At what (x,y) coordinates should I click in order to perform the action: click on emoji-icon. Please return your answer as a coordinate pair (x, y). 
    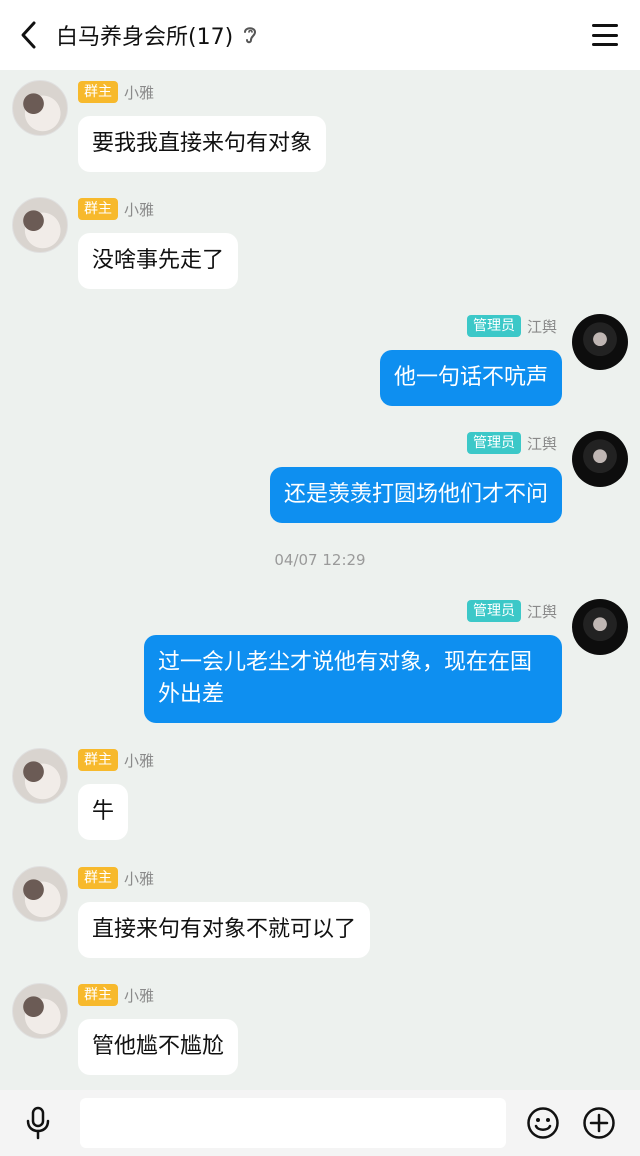
    Looking at the image, I should click on (543, 1123).